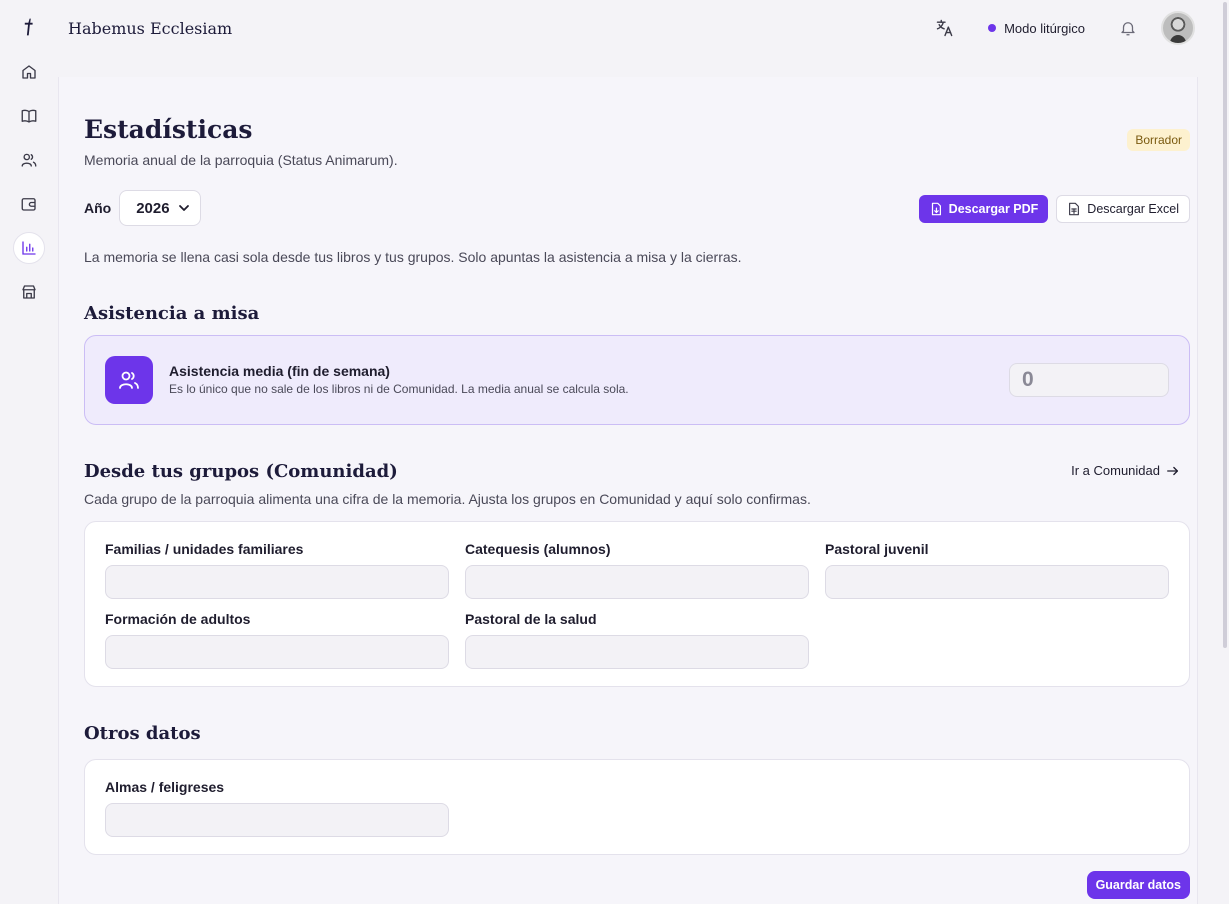 Image resolution: width=1229 pixels, height=904 pixels. I want to click on field-souls: Almas / feligreses, so click(277, 808).